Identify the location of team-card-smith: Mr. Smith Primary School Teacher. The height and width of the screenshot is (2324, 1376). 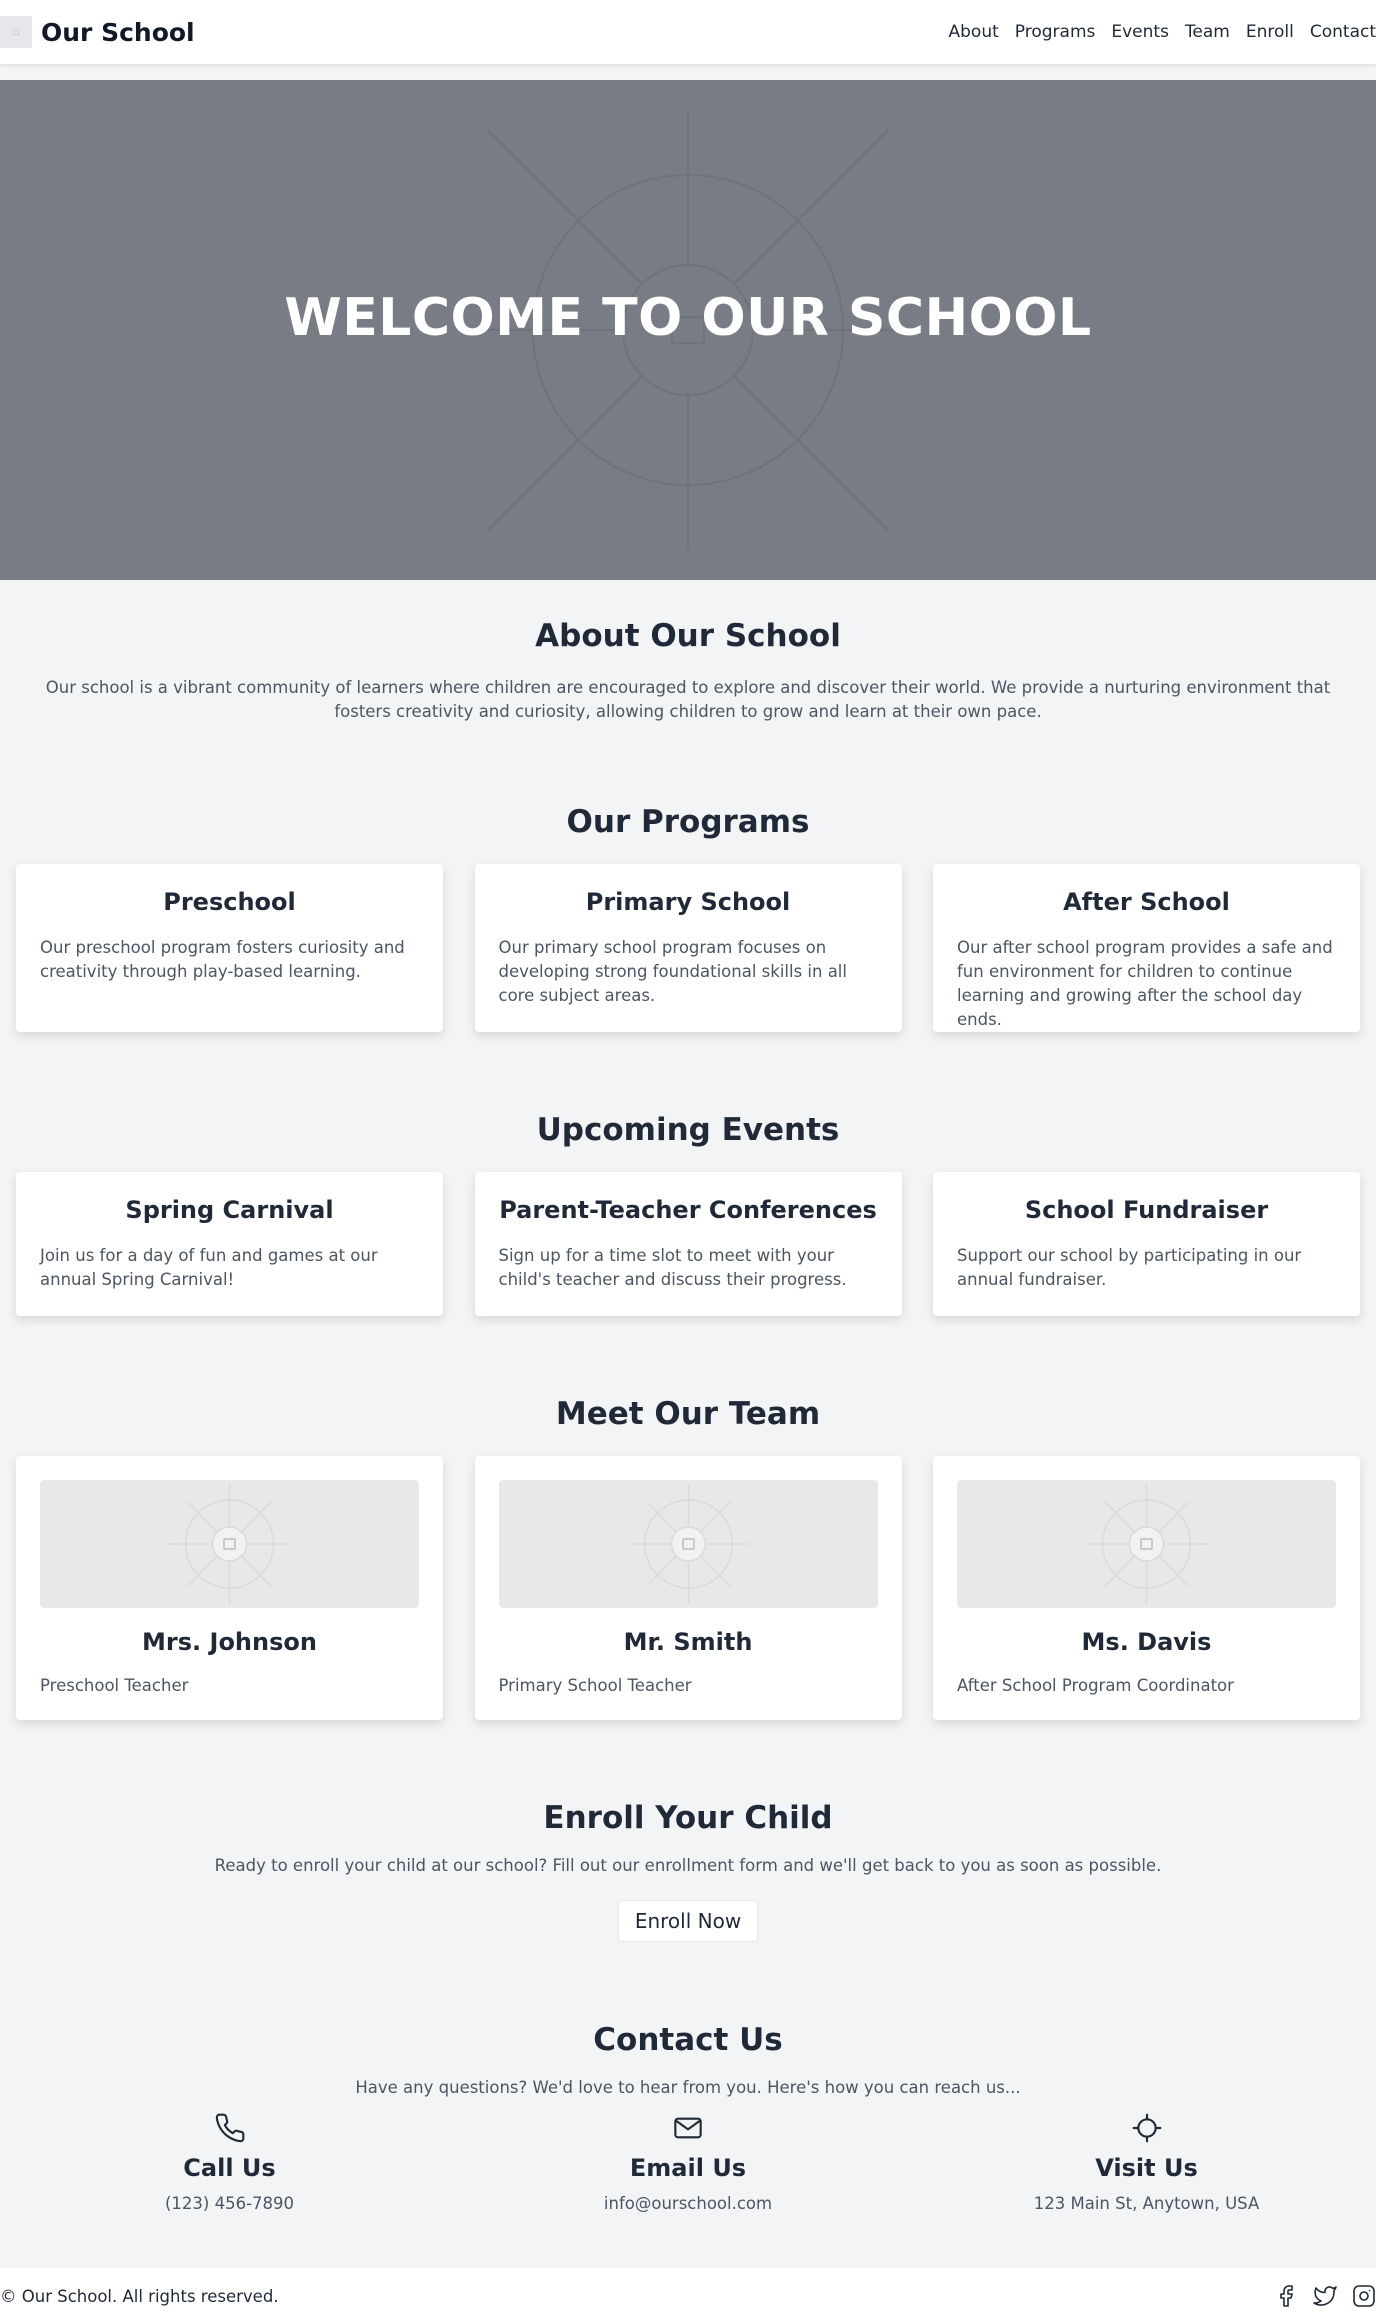
(688, 1588).